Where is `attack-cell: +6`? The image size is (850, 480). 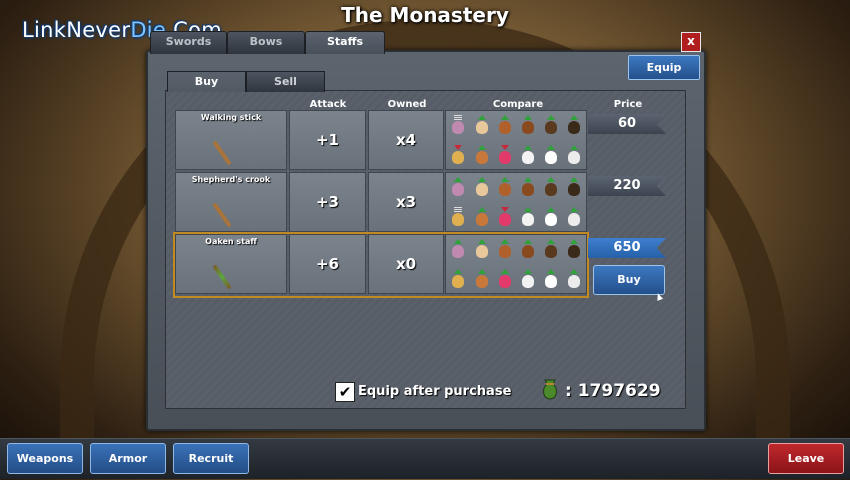 attack-cell: +6 is located at coordinates (327, 264).